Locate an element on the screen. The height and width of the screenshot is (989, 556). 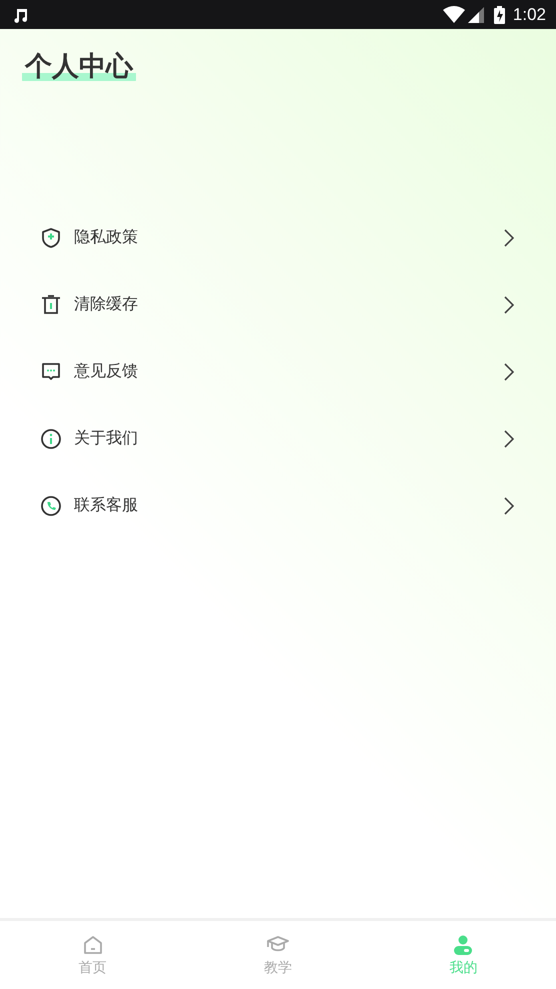
chat-bubble-icon is located at coordinates (51, 371).